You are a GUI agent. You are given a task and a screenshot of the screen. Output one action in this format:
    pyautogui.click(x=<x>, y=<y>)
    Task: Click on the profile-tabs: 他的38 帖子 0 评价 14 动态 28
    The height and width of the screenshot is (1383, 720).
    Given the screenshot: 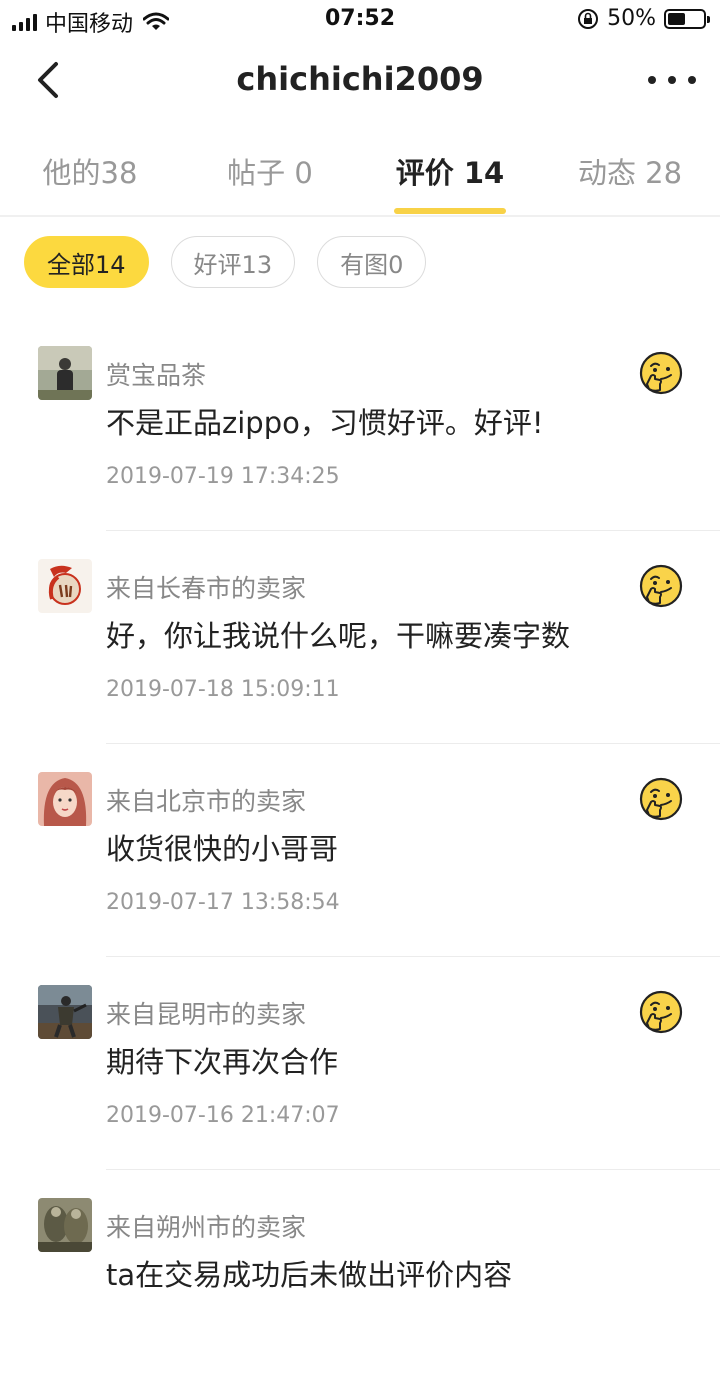 What is the action you would take?
    pyautogui.click(x=360, y=172)
    